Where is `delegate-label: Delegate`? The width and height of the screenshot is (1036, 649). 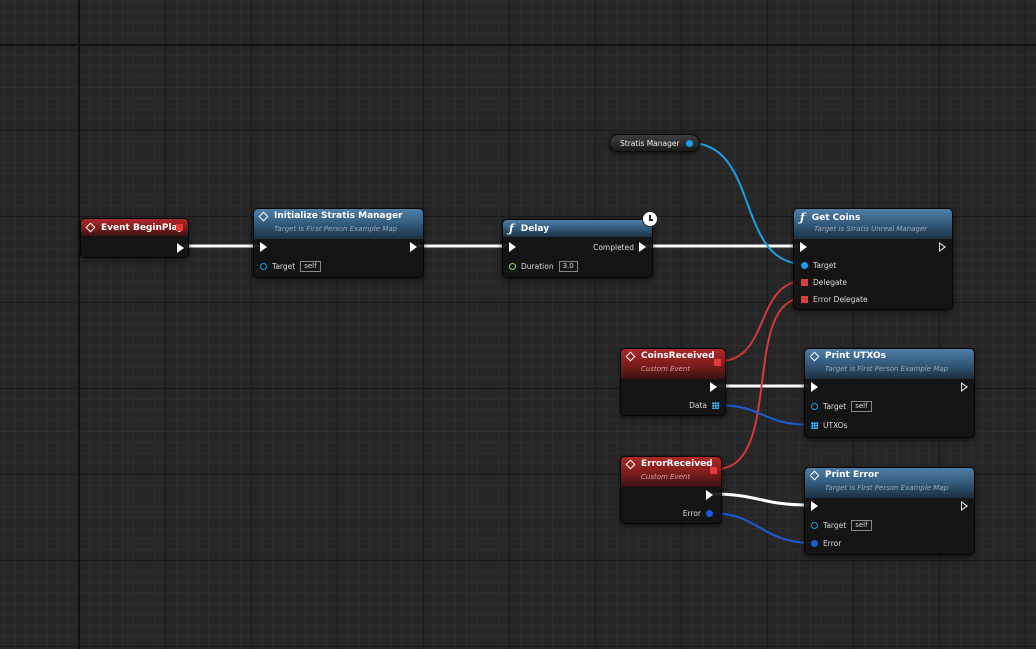
delegate-label: Delegate is located at coordinates (830, 282).